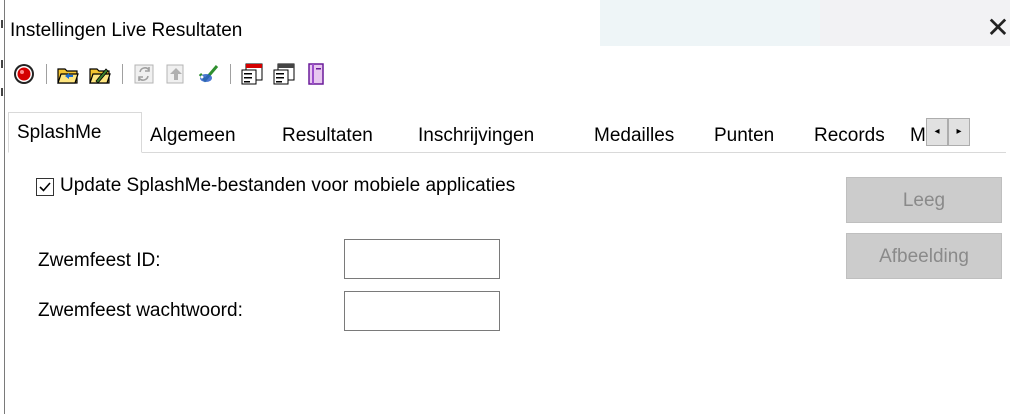 The image size is (1010, 414). I want to click on properties-icon, so click(284, 74).